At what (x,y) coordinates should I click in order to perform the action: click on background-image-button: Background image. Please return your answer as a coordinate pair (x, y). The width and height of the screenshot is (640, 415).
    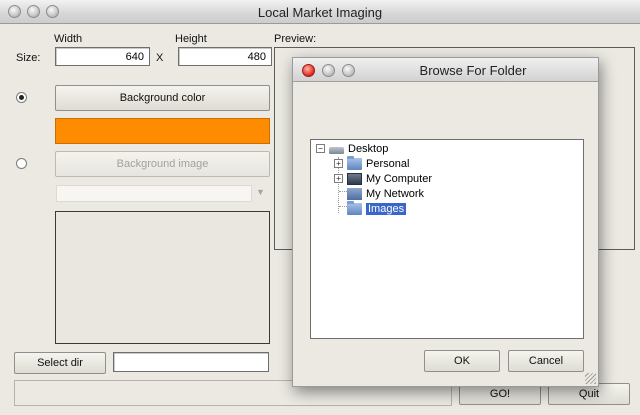
    Looking at the image, I should click on (162, 164).